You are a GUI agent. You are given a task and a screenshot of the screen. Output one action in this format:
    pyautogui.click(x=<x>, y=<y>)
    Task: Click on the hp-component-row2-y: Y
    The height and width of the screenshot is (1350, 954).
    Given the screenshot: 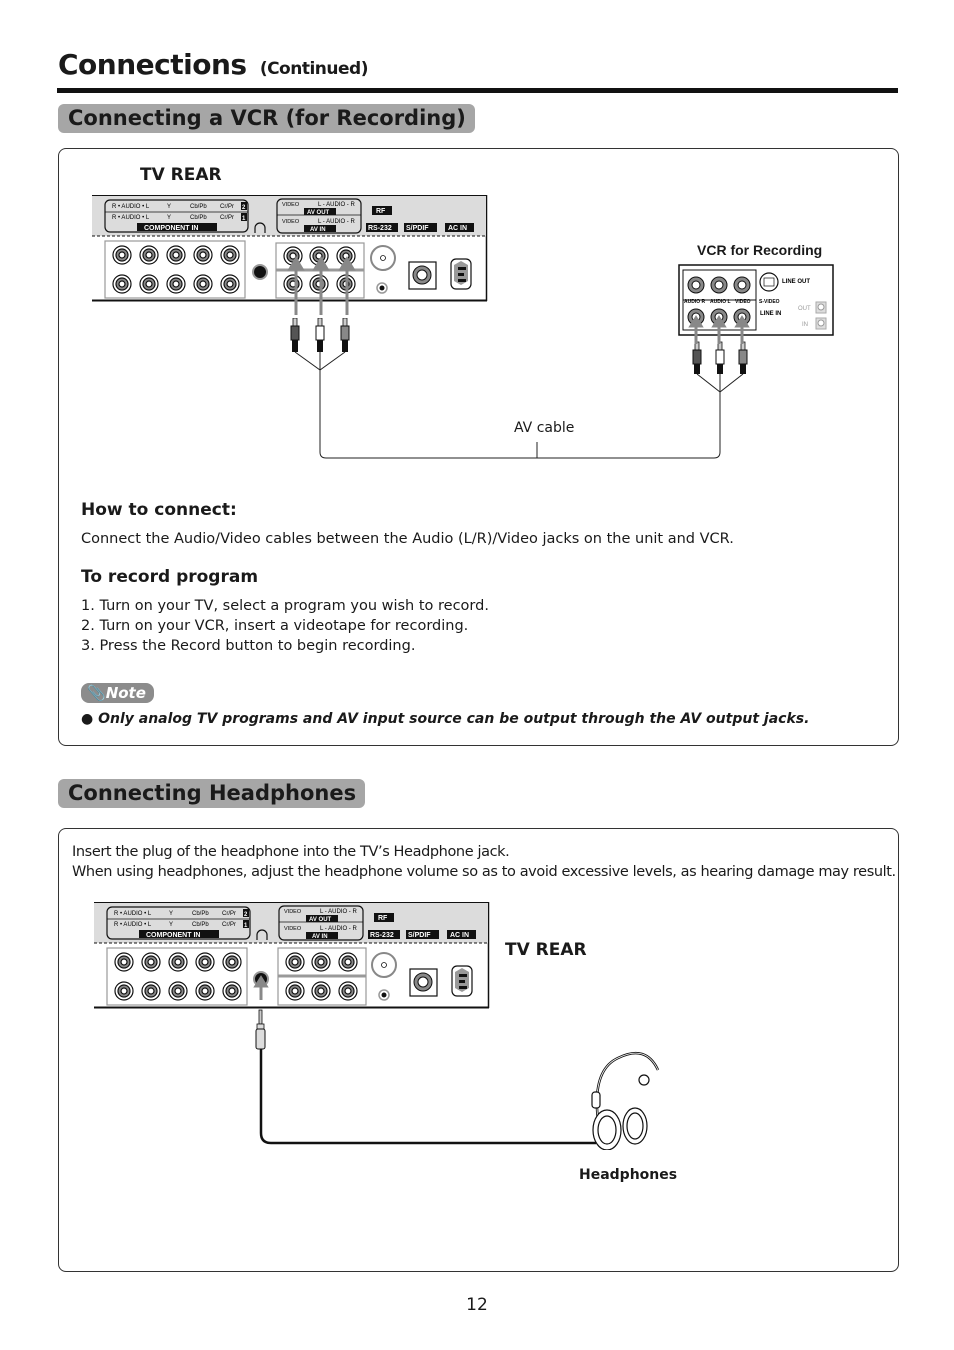 What is the action you would take?
    pyautogui.click(x=171, y=914)
    